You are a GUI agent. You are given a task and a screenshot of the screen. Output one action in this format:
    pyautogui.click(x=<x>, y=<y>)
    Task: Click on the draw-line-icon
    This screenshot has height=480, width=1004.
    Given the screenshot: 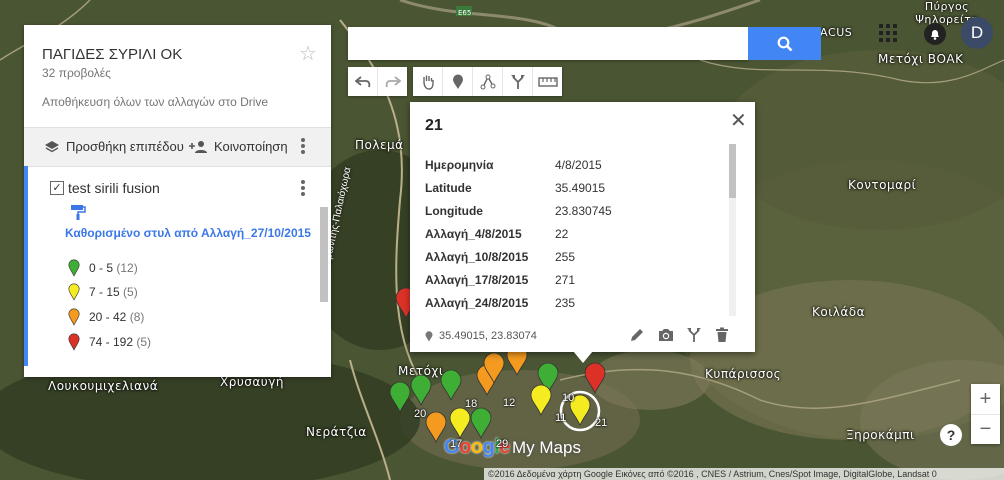 What is the action you would take?
    pyautogui.click(x=487, y=81)
    